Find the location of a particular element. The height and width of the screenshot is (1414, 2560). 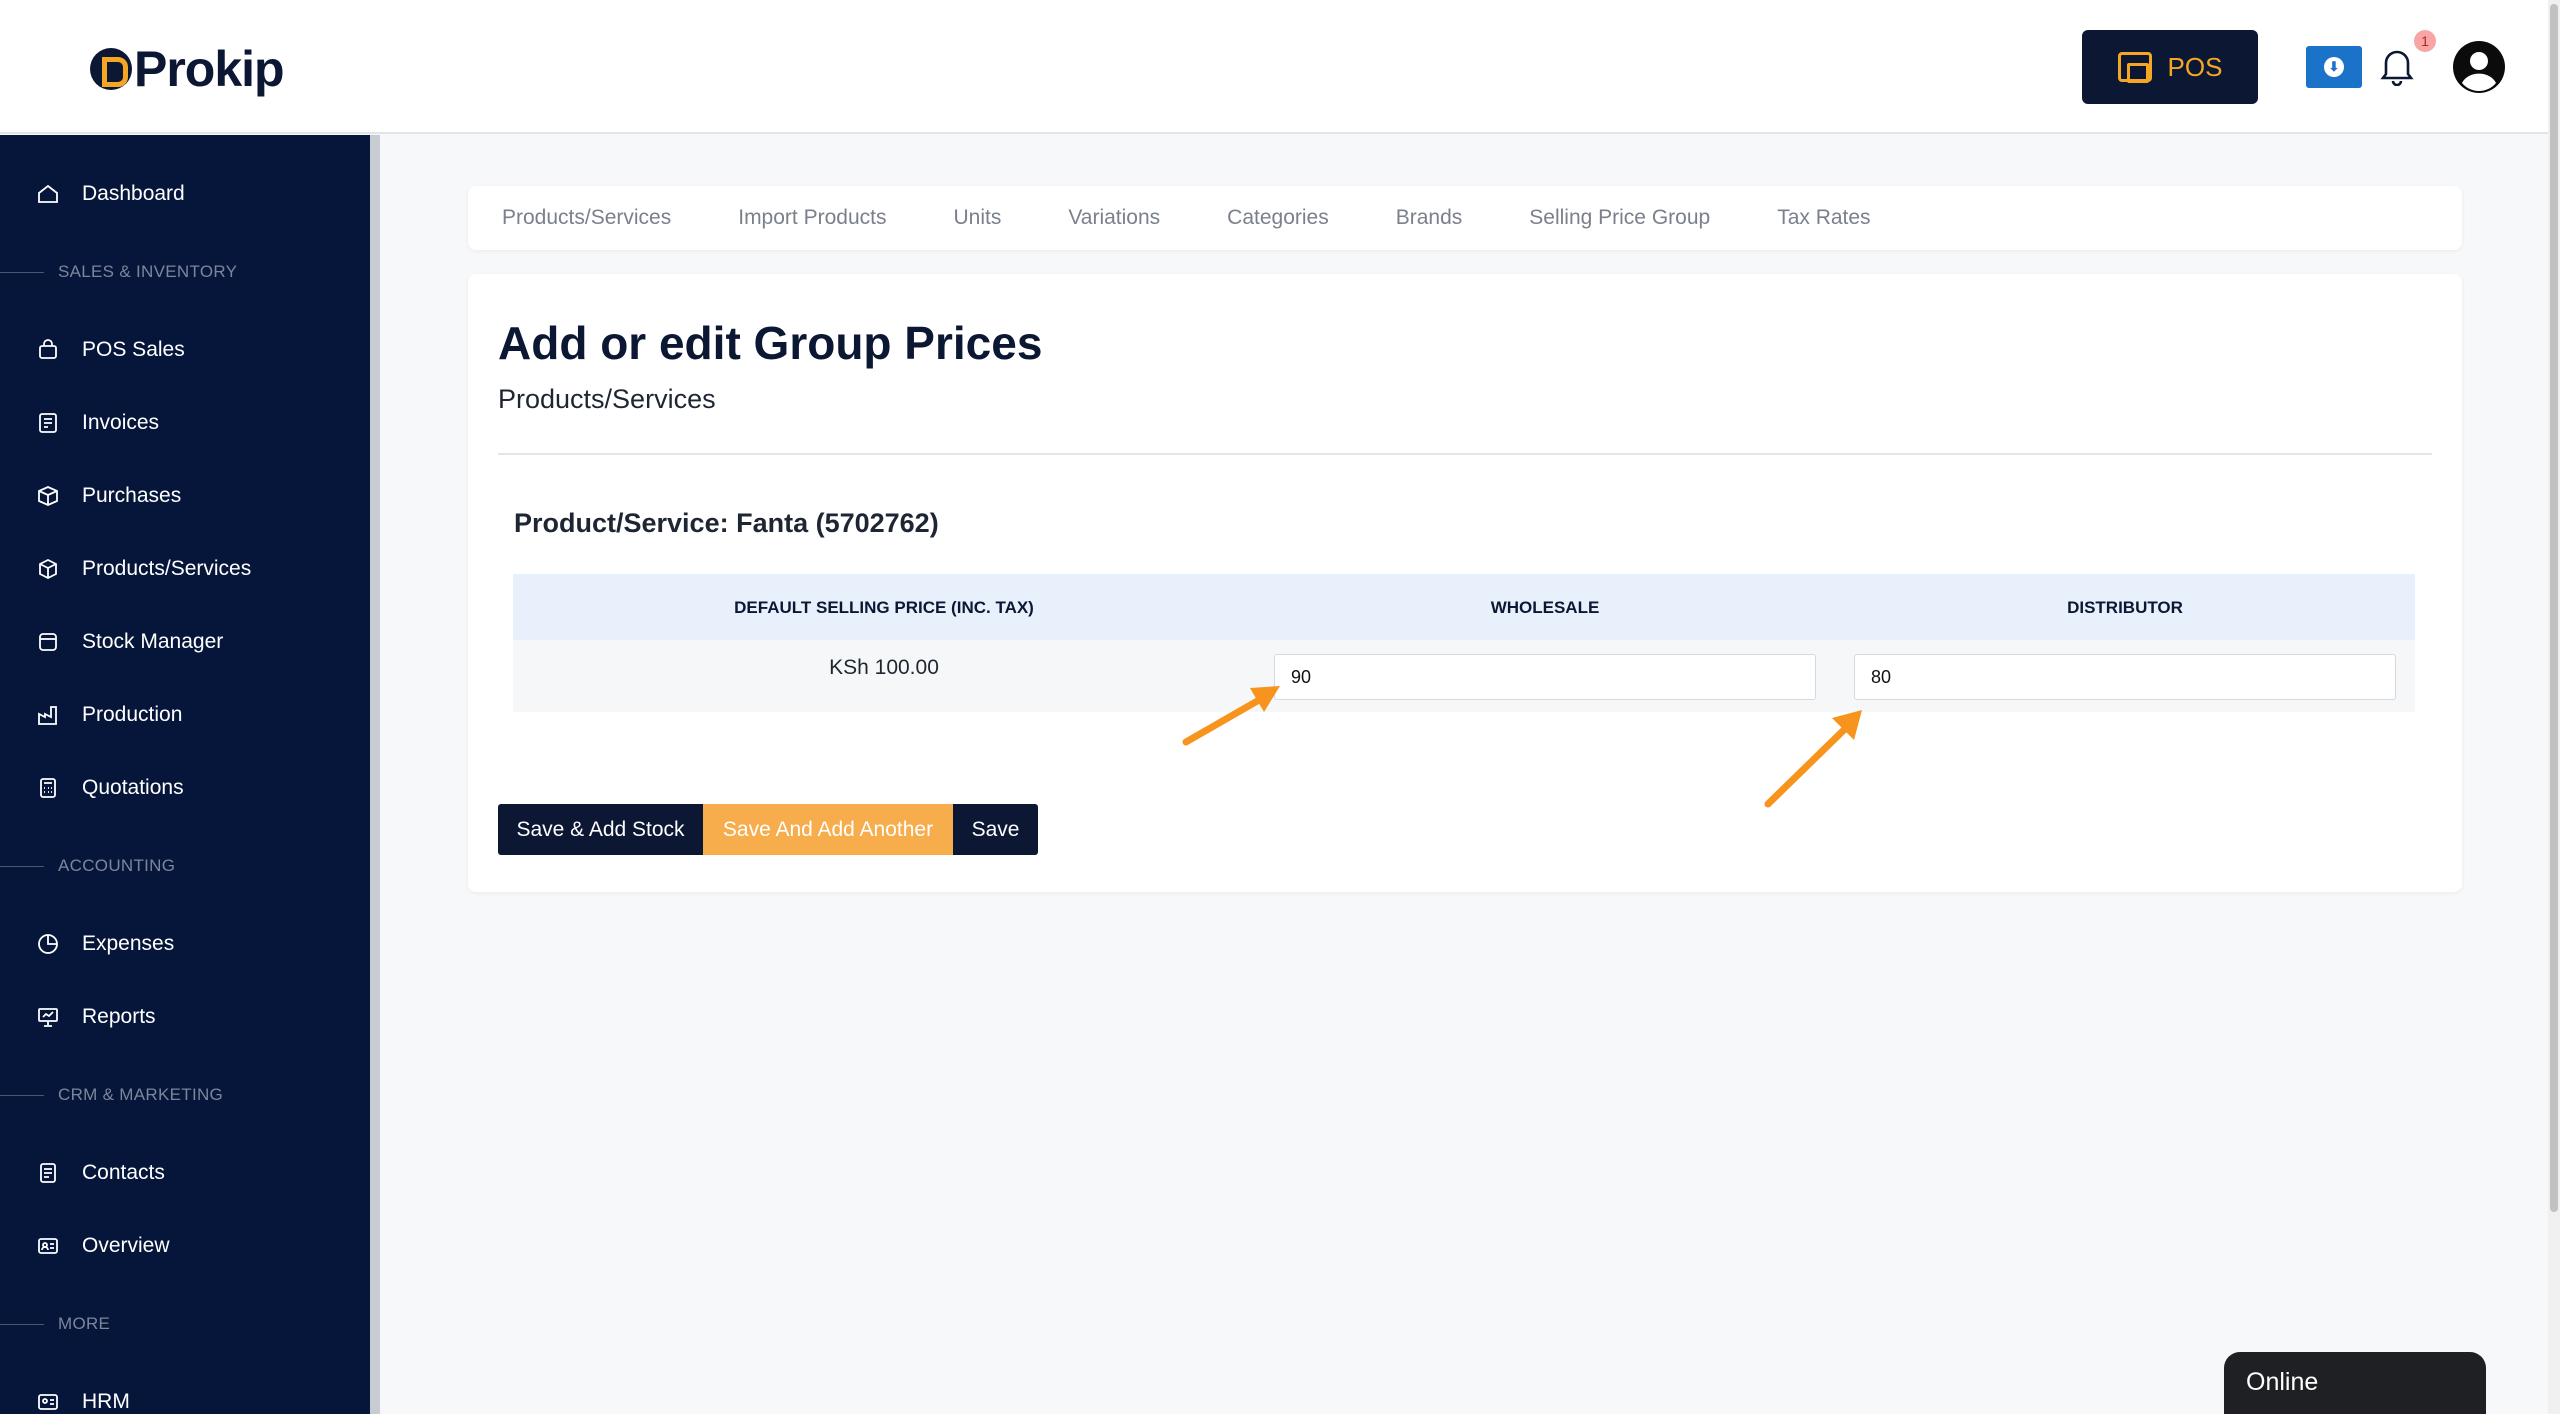

distributor-price-input is located at coordinates (2125, 677).